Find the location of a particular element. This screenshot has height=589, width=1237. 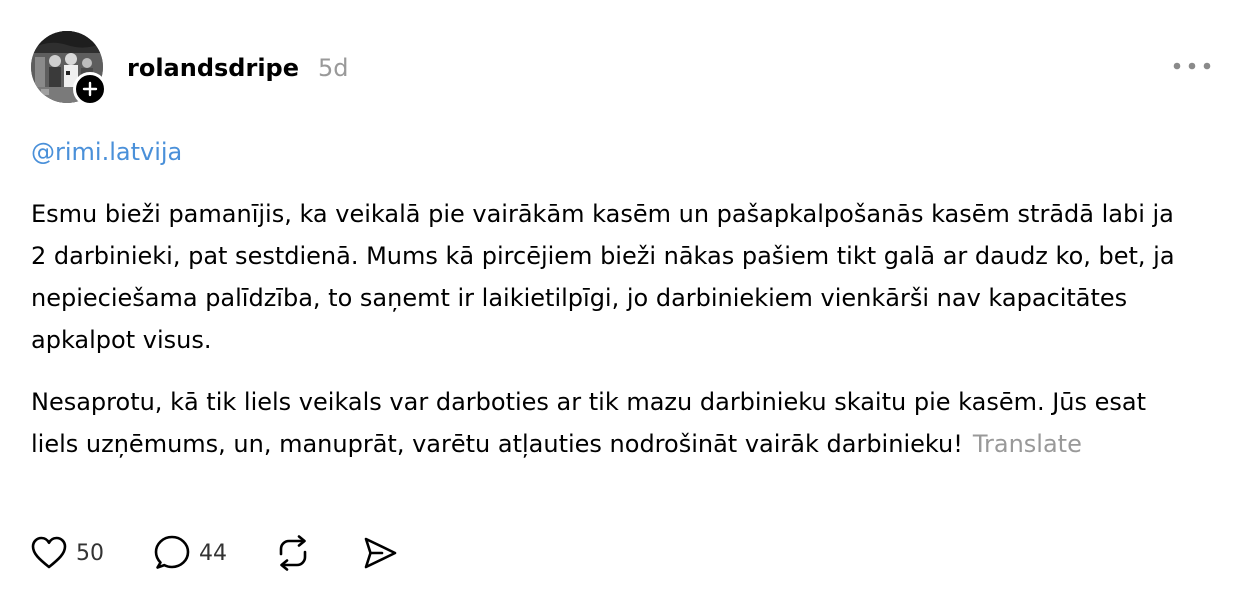

avatar-container is located at coordinates (69, 68).